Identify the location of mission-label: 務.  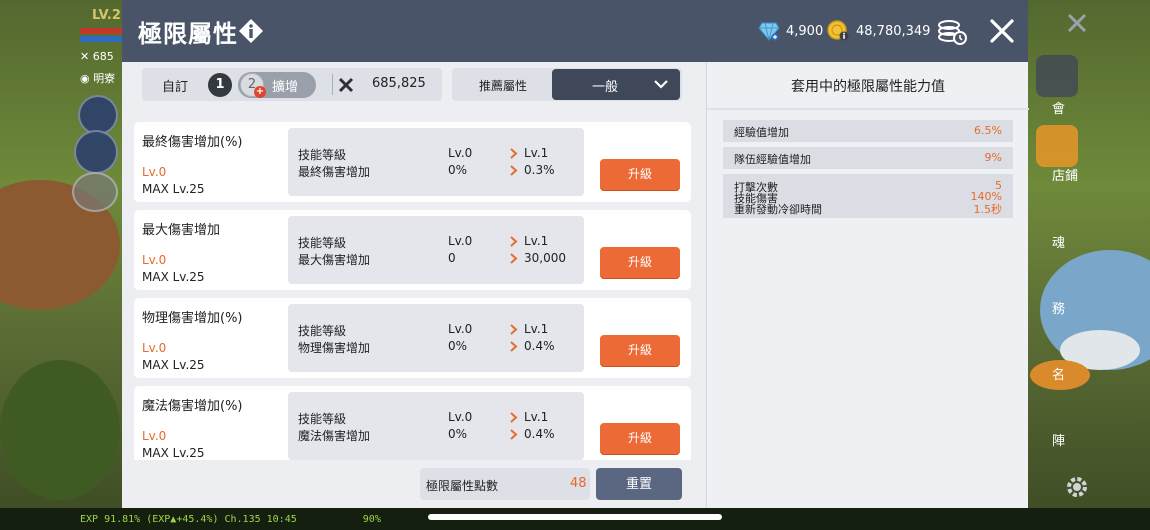
(1059, 309).